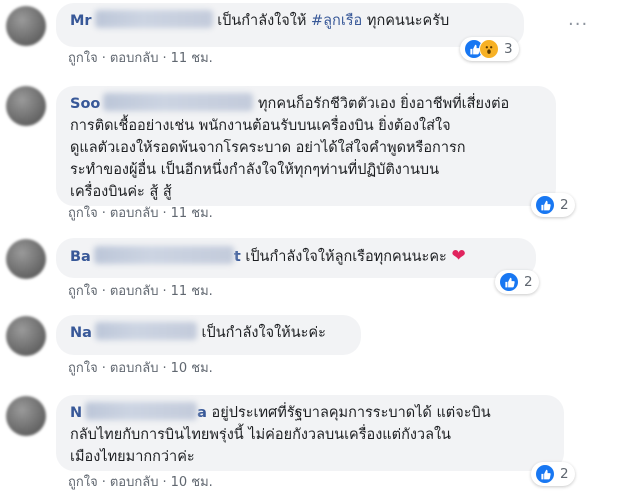  I want to click on heart-emoji: ❤, so click(458, 256).